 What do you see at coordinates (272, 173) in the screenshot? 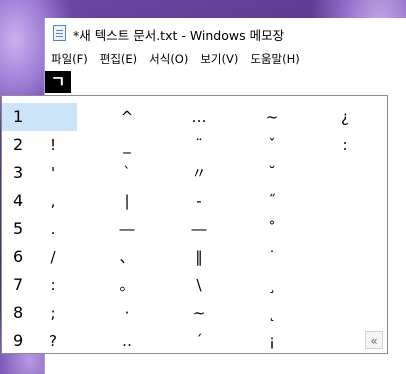
I see `candidate-symbol: ˘` at bounding box center [272, 173].